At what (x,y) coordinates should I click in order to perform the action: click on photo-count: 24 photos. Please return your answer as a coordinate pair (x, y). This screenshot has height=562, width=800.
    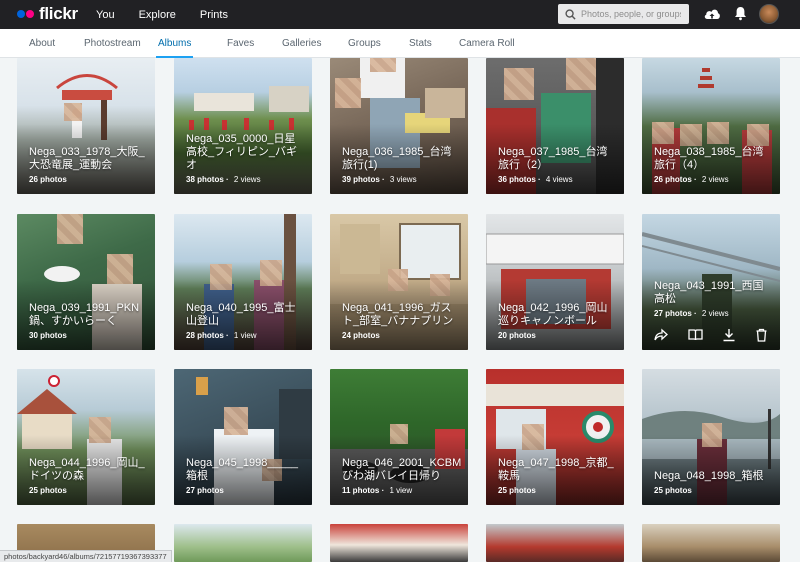
    Looking at the image, I should click on (361, 335).